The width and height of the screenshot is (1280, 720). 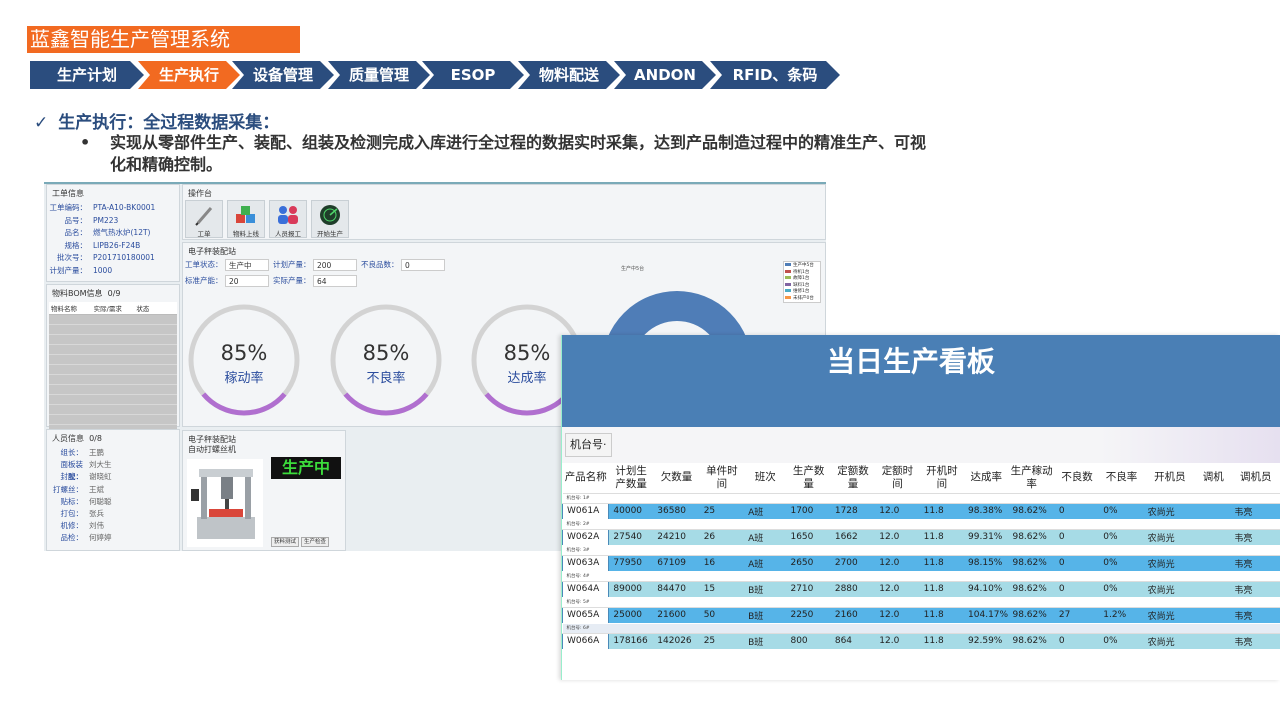 I want to click on group-label: 机台号: 2#, so click(x=921, y=524).